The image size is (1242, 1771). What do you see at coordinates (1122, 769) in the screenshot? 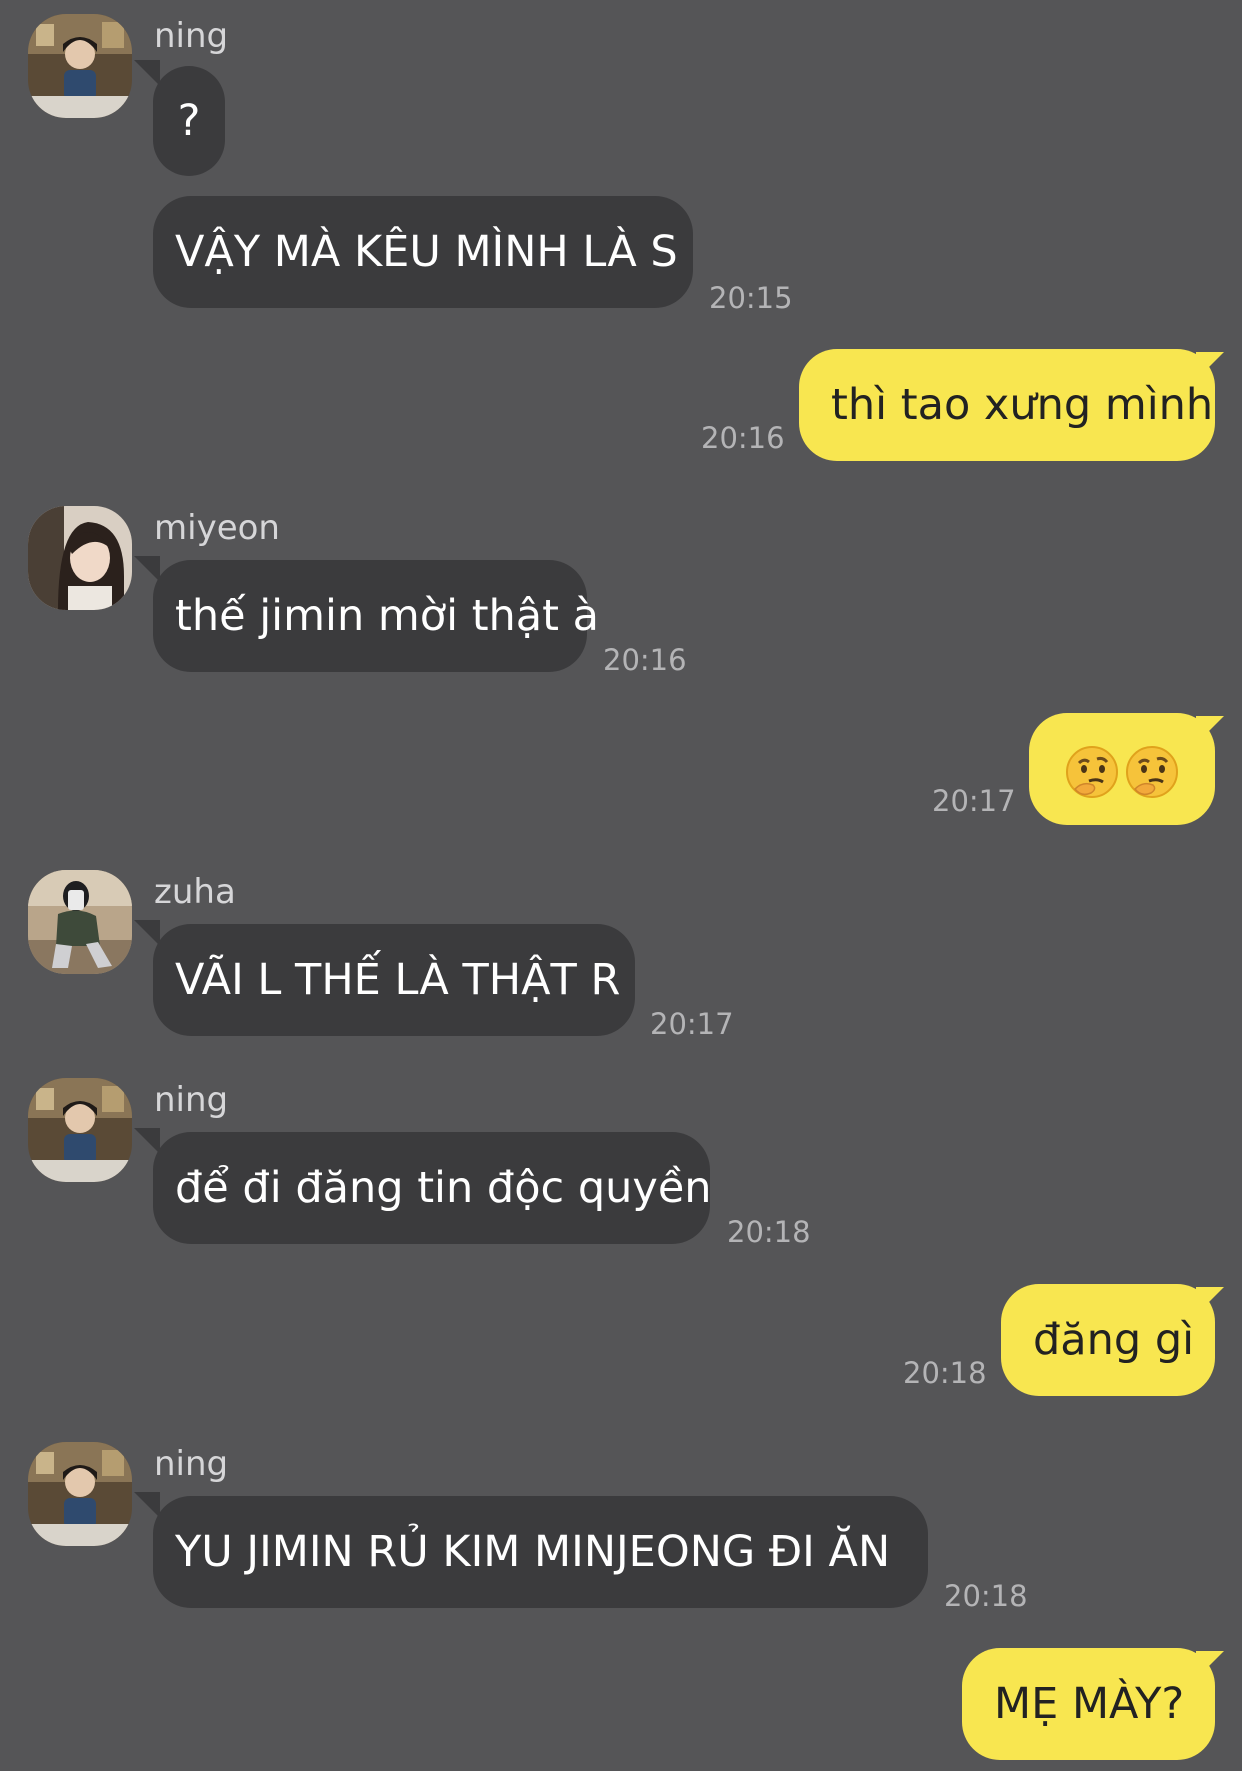
I see `message-bubble-outgoing` at bounding box center [1122, 769].